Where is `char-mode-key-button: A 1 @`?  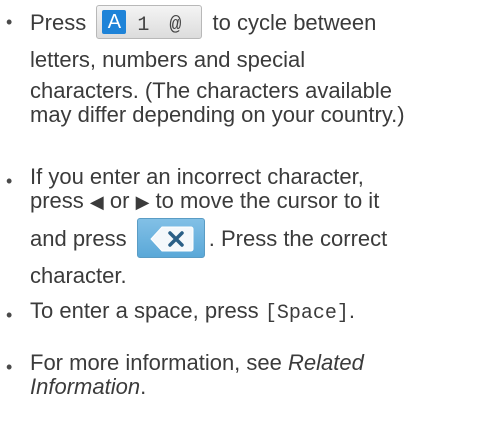 char-mode-key-button: A 1 @ is located at coordinates (149, 22).